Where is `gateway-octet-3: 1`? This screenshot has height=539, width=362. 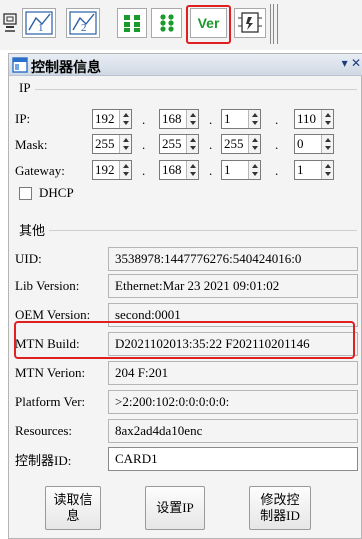
gateway-octet-3: 1 is located at coordinates (241, 170).